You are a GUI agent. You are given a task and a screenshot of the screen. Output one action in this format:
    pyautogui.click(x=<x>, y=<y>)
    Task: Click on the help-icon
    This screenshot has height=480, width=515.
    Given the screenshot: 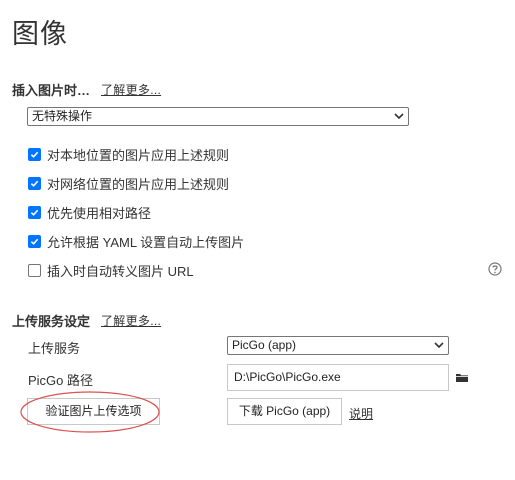 What is the action you would take?
    pyautogui.click(x=495, y=269)
    